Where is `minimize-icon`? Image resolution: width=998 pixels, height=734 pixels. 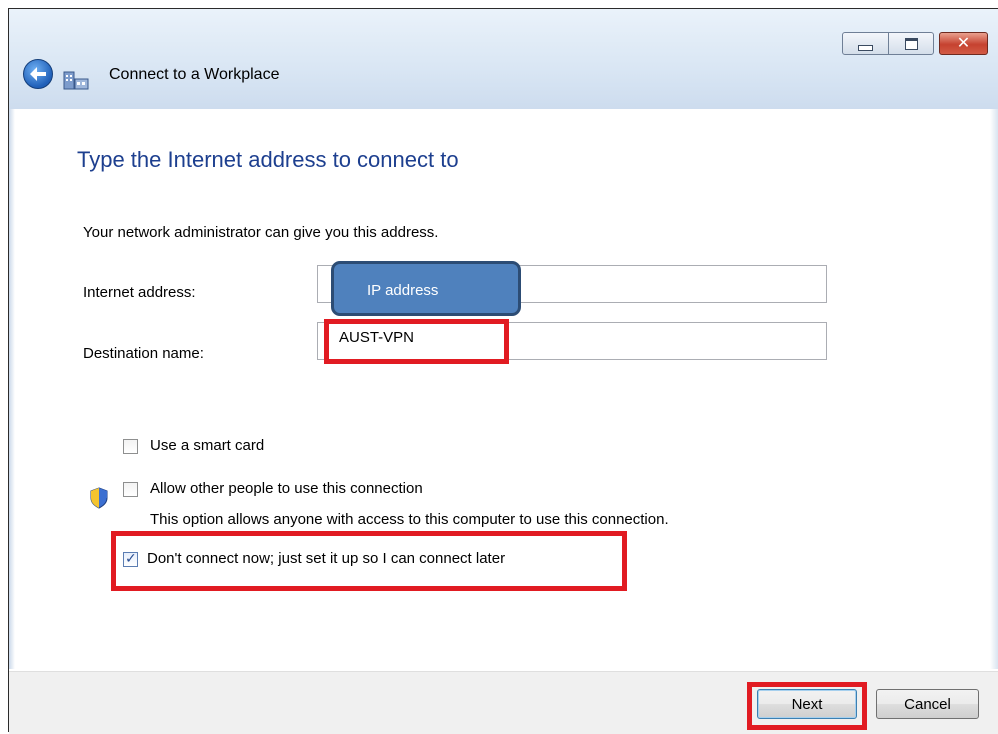
minimize-icon is located at coordinates (865, 47).